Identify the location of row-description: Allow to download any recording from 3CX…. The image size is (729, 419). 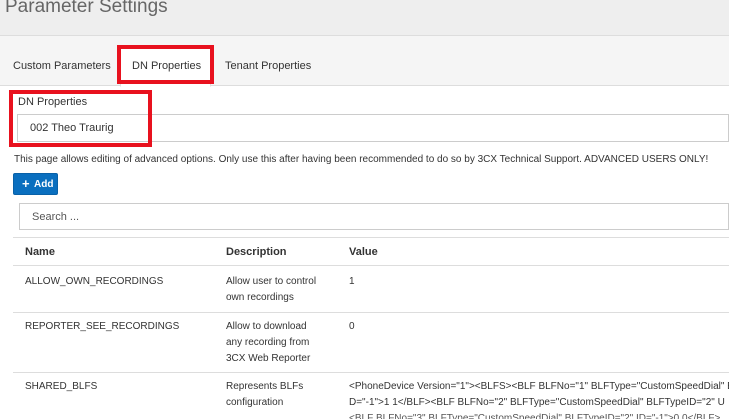
(276, 343).